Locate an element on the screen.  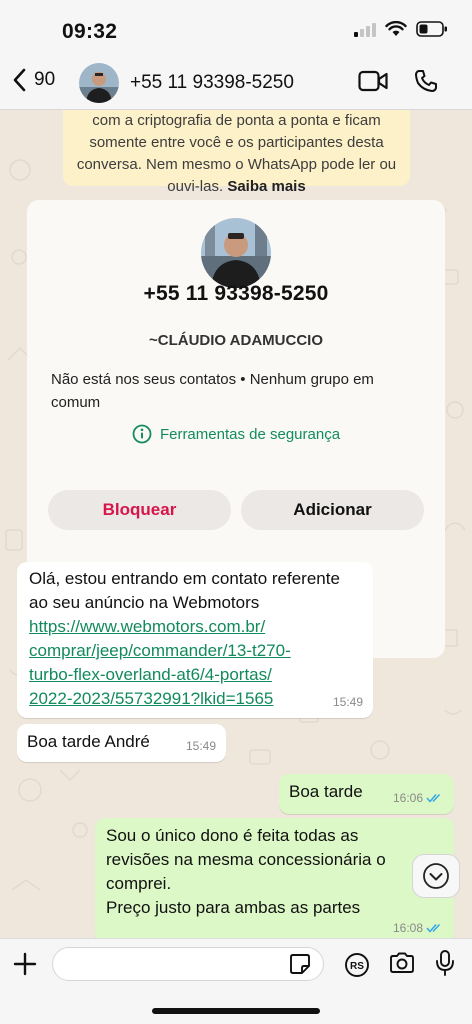
sticker-icon is located at coordinates (300, 964).